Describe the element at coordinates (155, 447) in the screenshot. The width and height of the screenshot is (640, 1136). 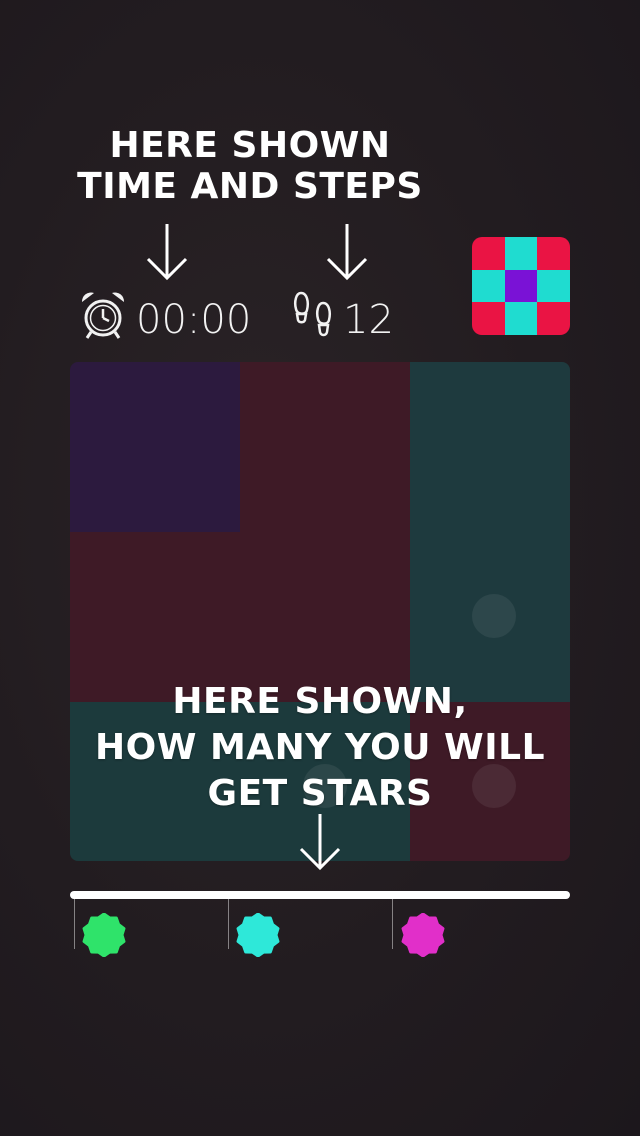
I see `board-block-purple` at that location.